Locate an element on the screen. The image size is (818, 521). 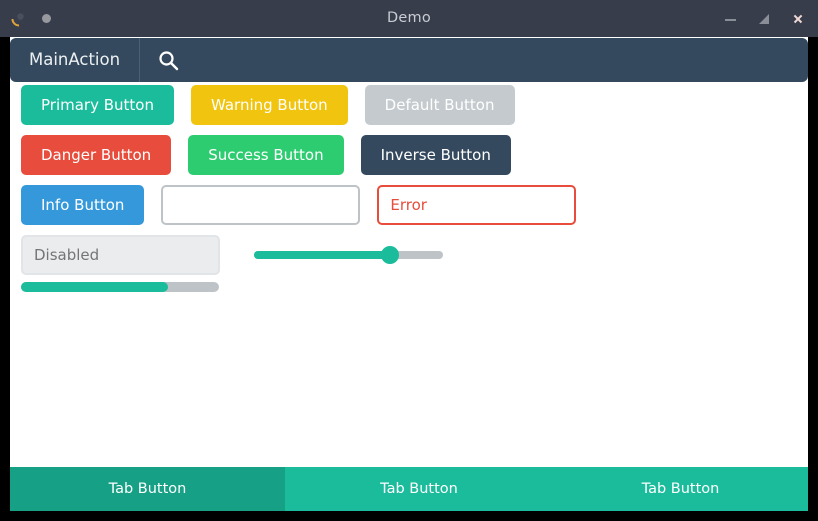
app-logo-icon is located at coordinates (19, 19).